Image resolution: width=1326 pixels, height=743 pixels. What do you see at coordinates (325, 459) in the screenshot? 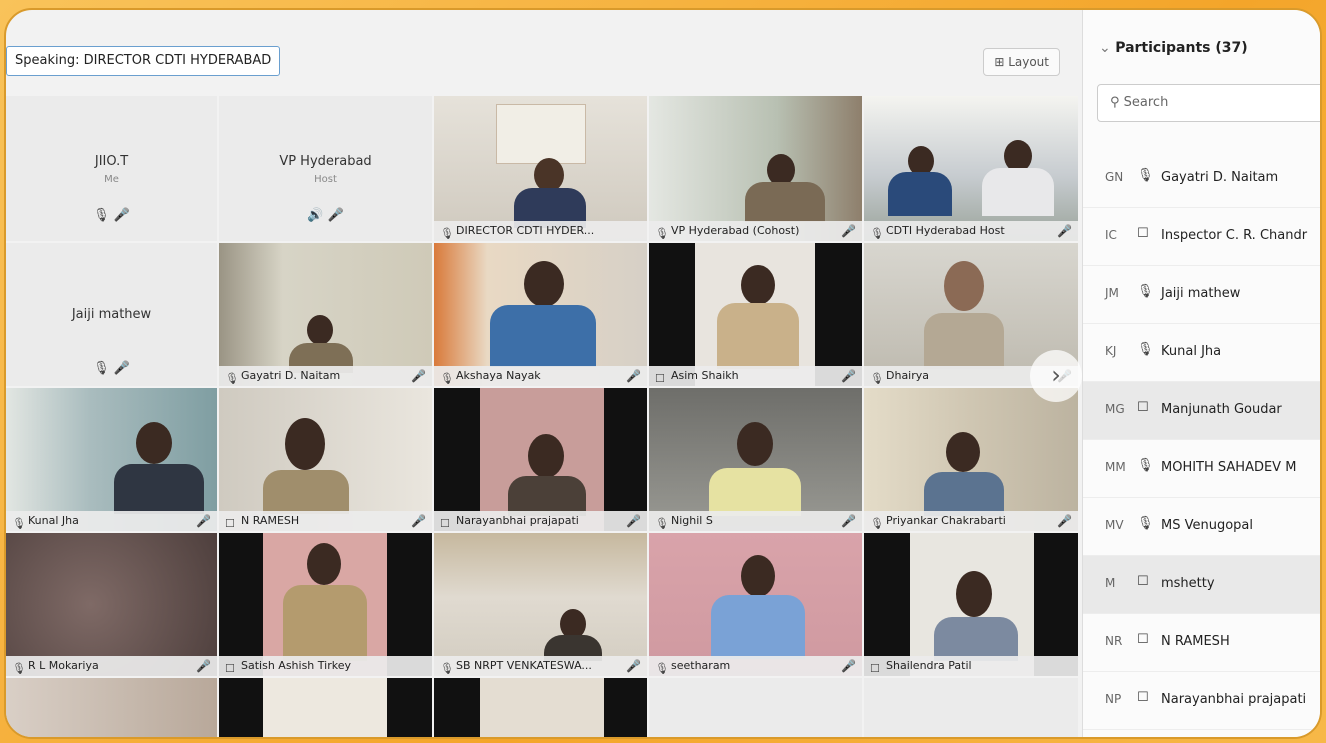
I see `tile-n-ramesh: ☐ N RAMESH 🎤` at bounding box center [325, 459].